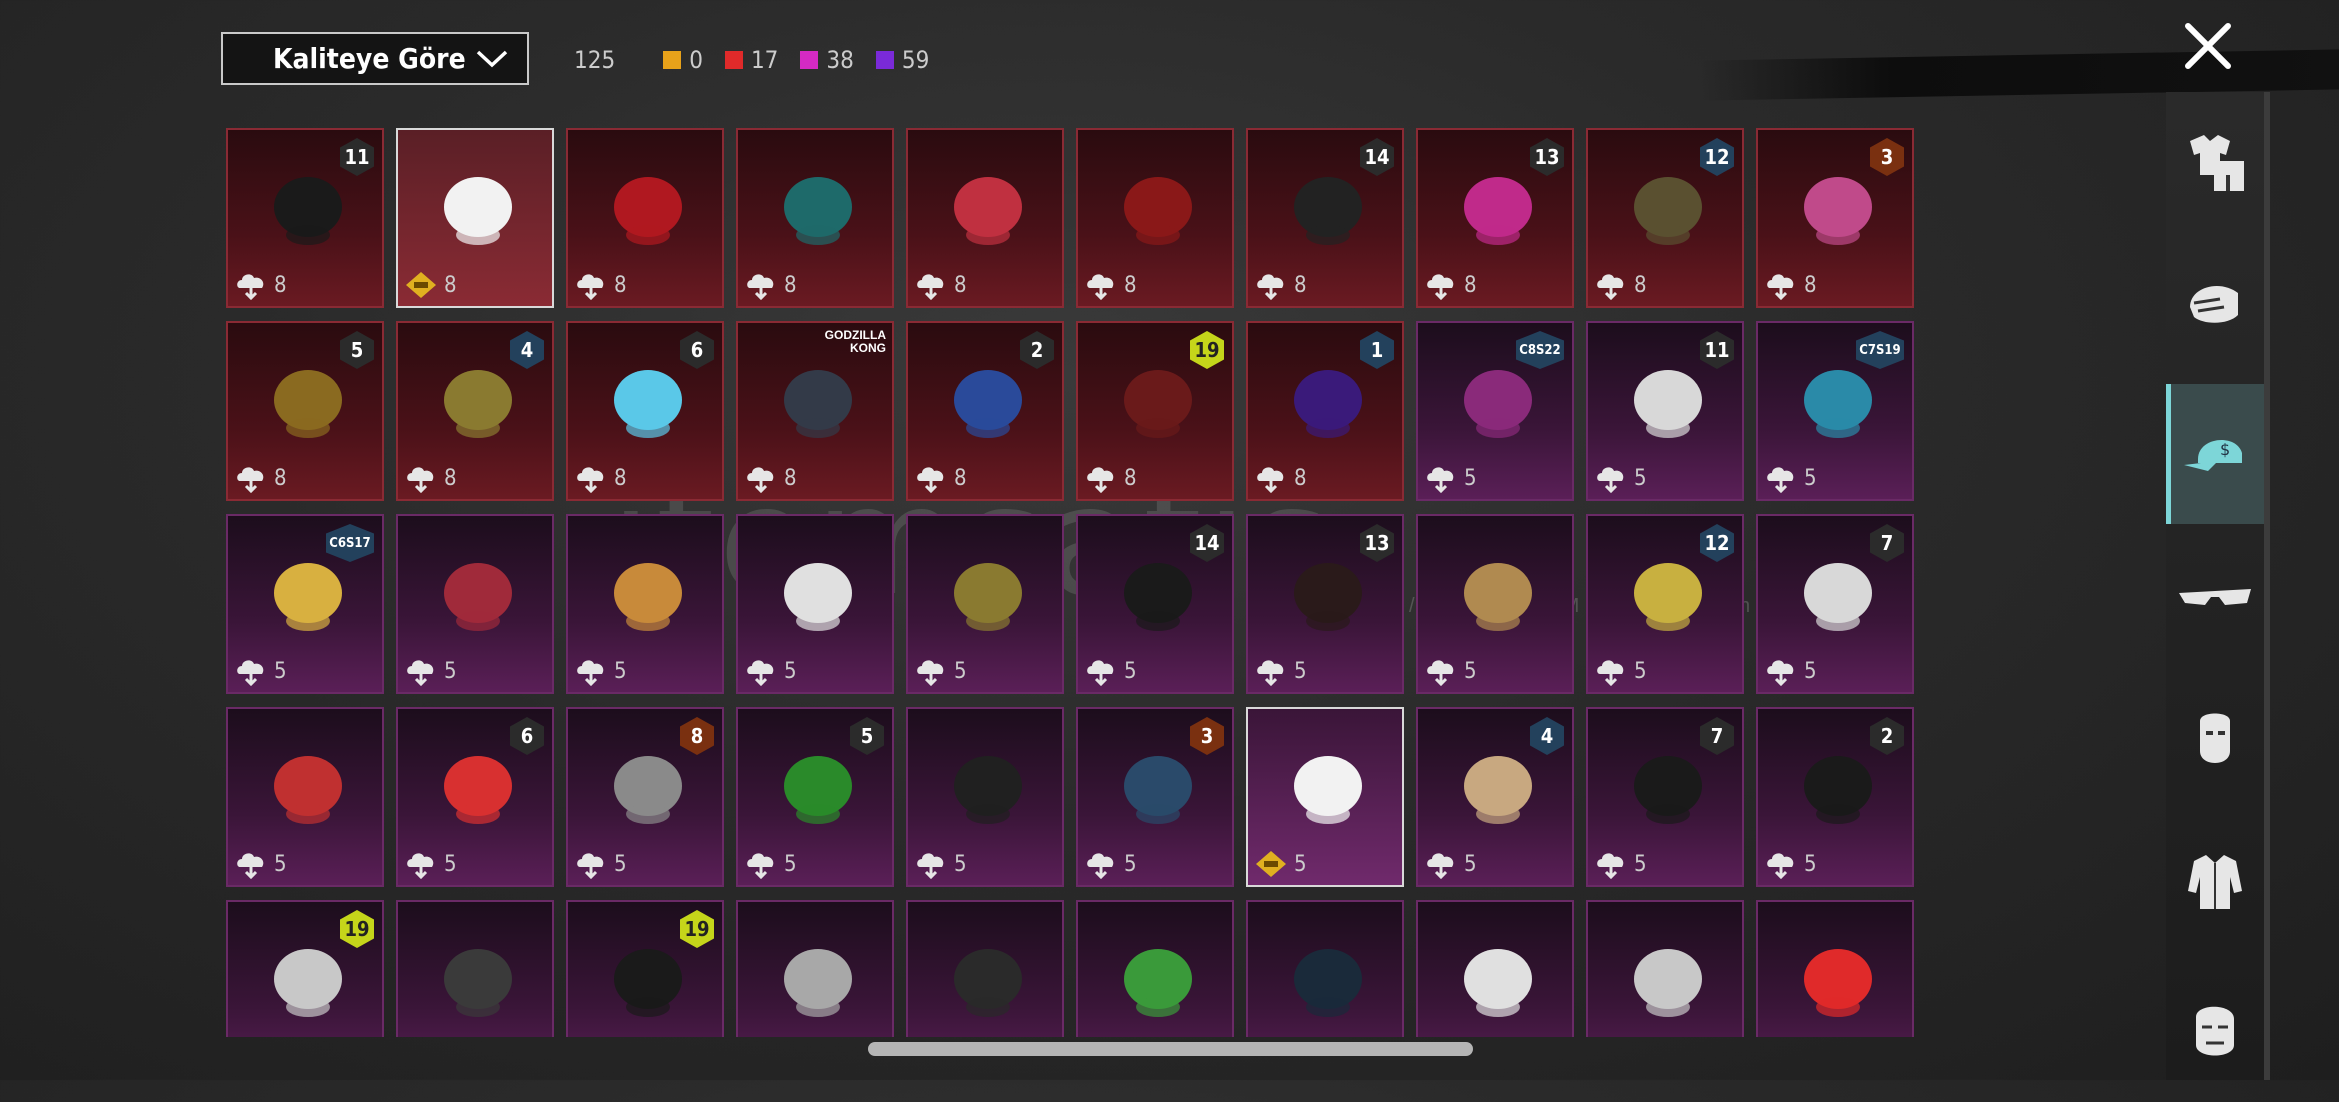 The height and width of the screenshot is (1102, 2339). I want to click on item-card: 55, so click(815, 797).